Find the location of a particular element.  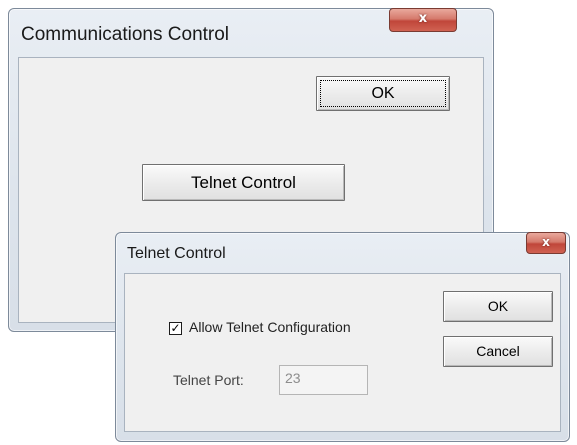

telnet-control-button-label: Telnet Control is located at coordinates (243, 182).